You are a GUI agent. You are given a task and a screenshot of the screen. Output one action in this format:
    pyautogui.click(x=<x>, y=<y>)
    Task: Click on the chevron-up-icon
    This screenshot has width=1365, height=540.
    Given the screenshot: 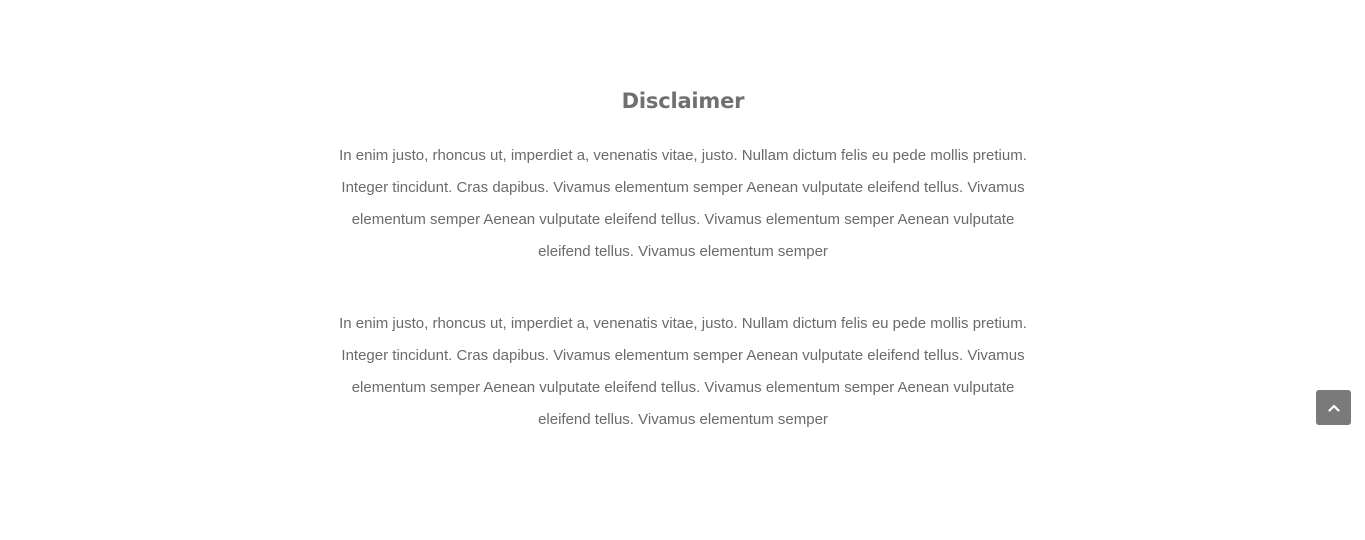 What is the action you would take?
    pyautogui.click(x=1333, y=408)
    